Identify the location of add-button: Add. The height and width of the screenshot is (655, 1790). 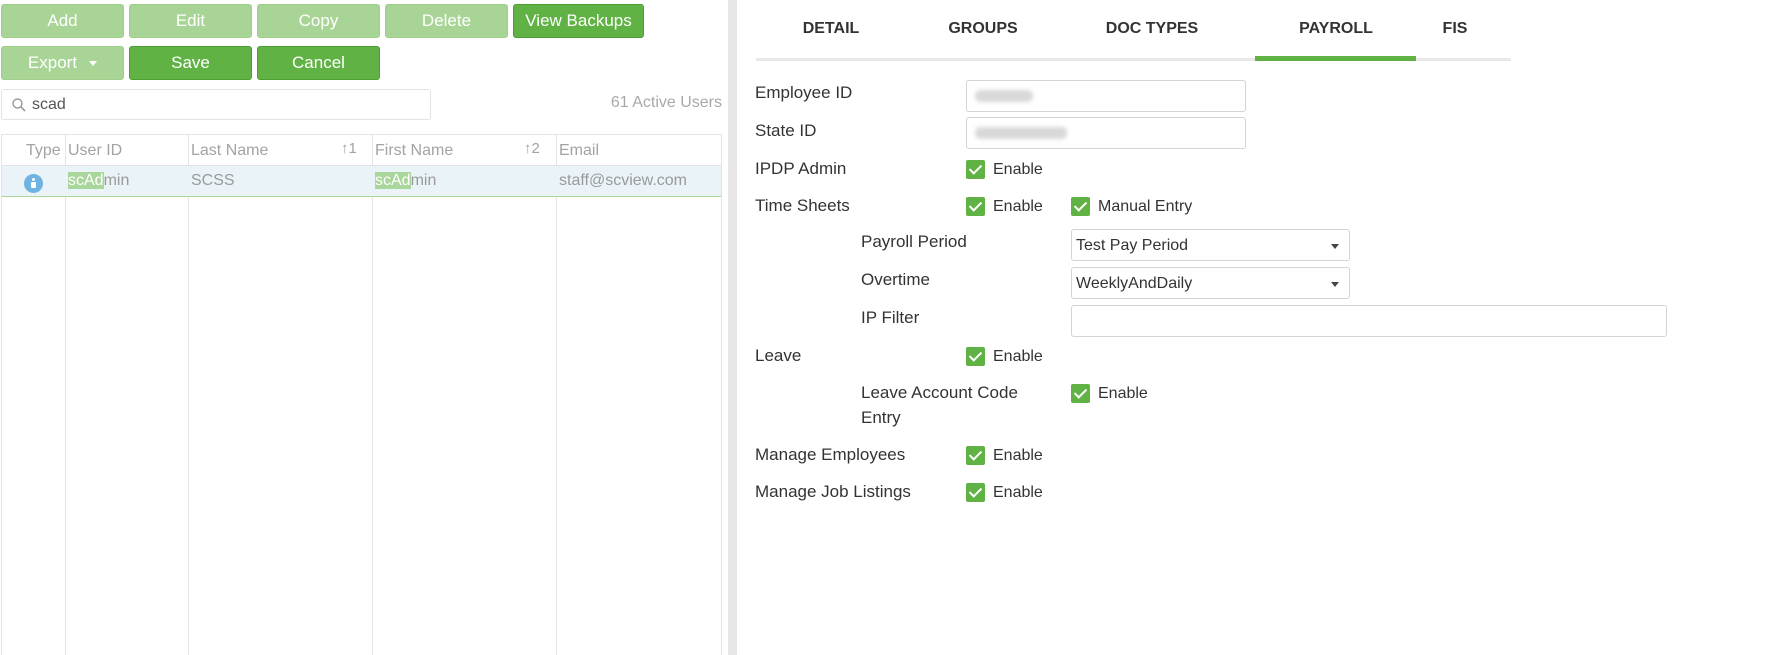
(62, 21).